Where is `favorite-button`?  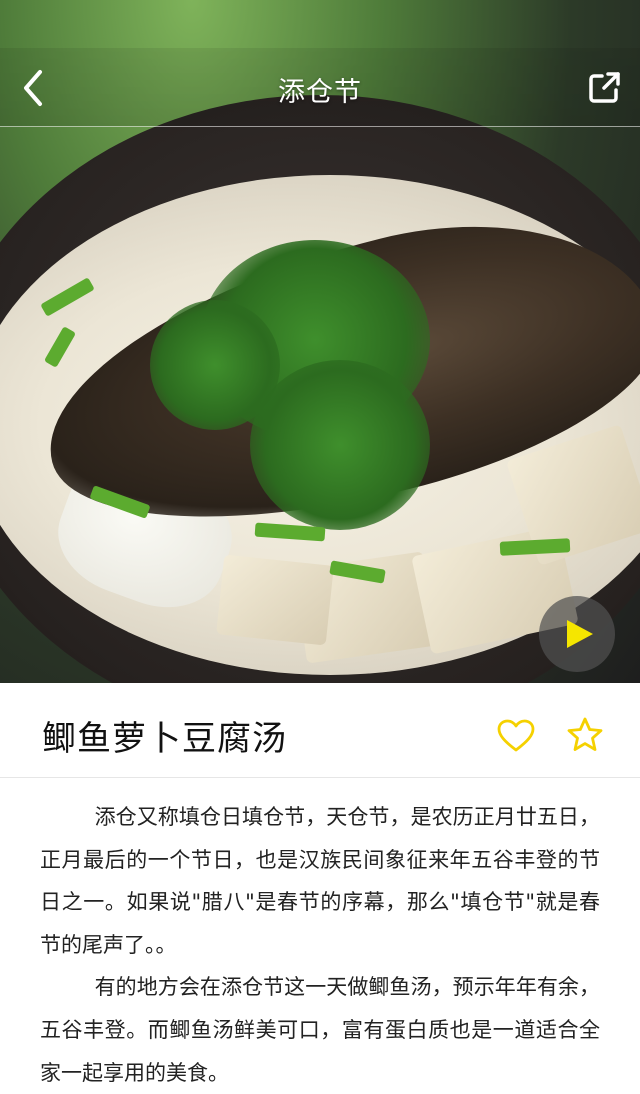
favorite-button is located at coordinates (585, 735).